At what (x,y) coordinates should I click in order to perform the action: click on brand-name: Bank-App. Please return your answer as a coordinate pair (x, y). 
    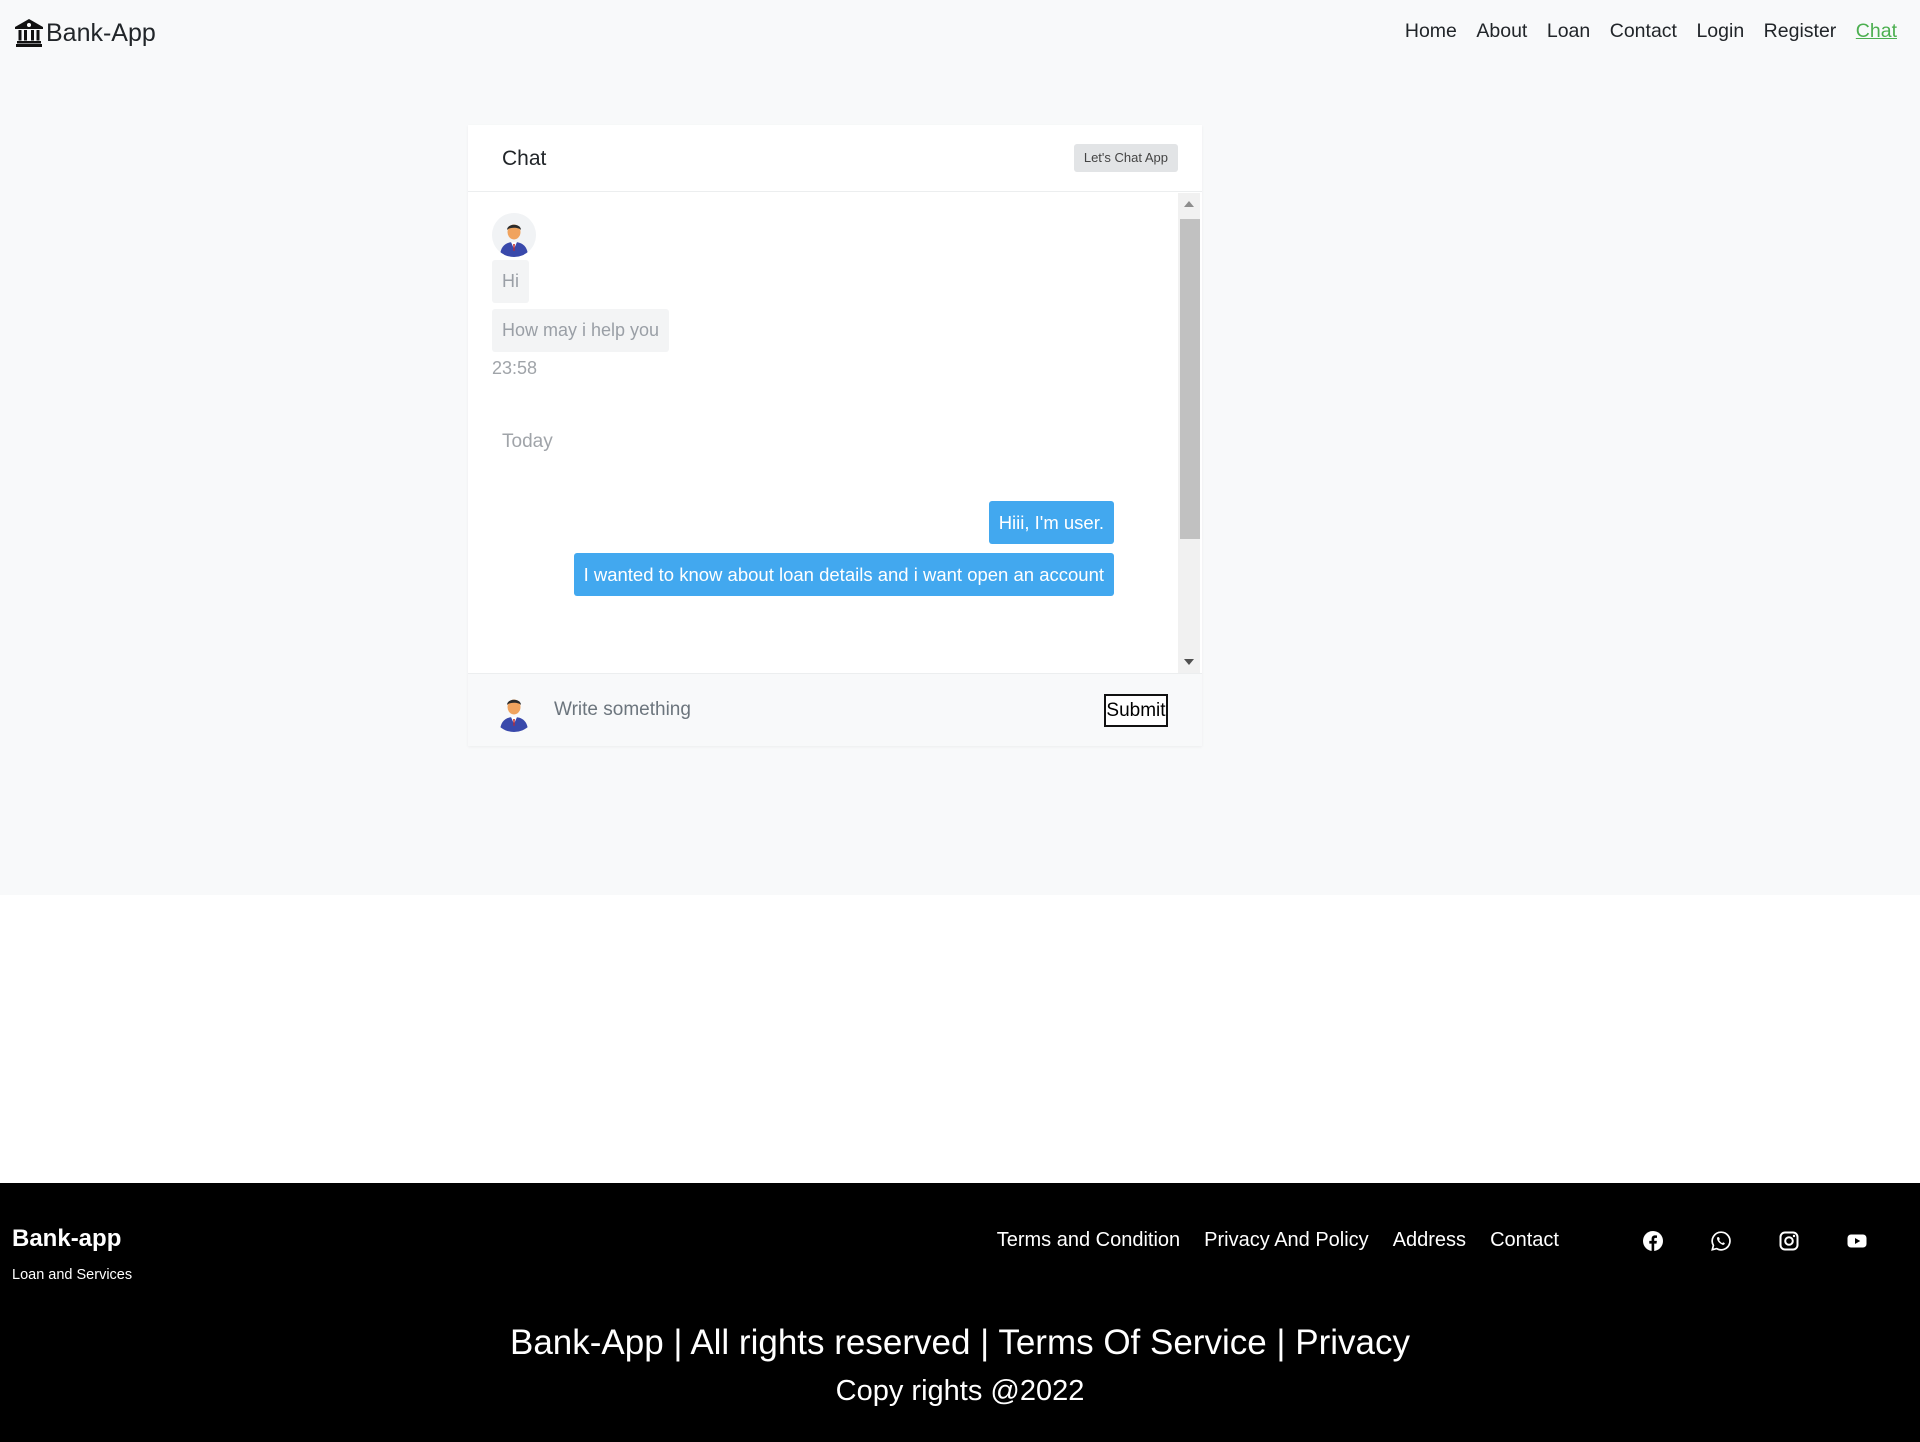
    Looking at the image, I should click on (101, 32).